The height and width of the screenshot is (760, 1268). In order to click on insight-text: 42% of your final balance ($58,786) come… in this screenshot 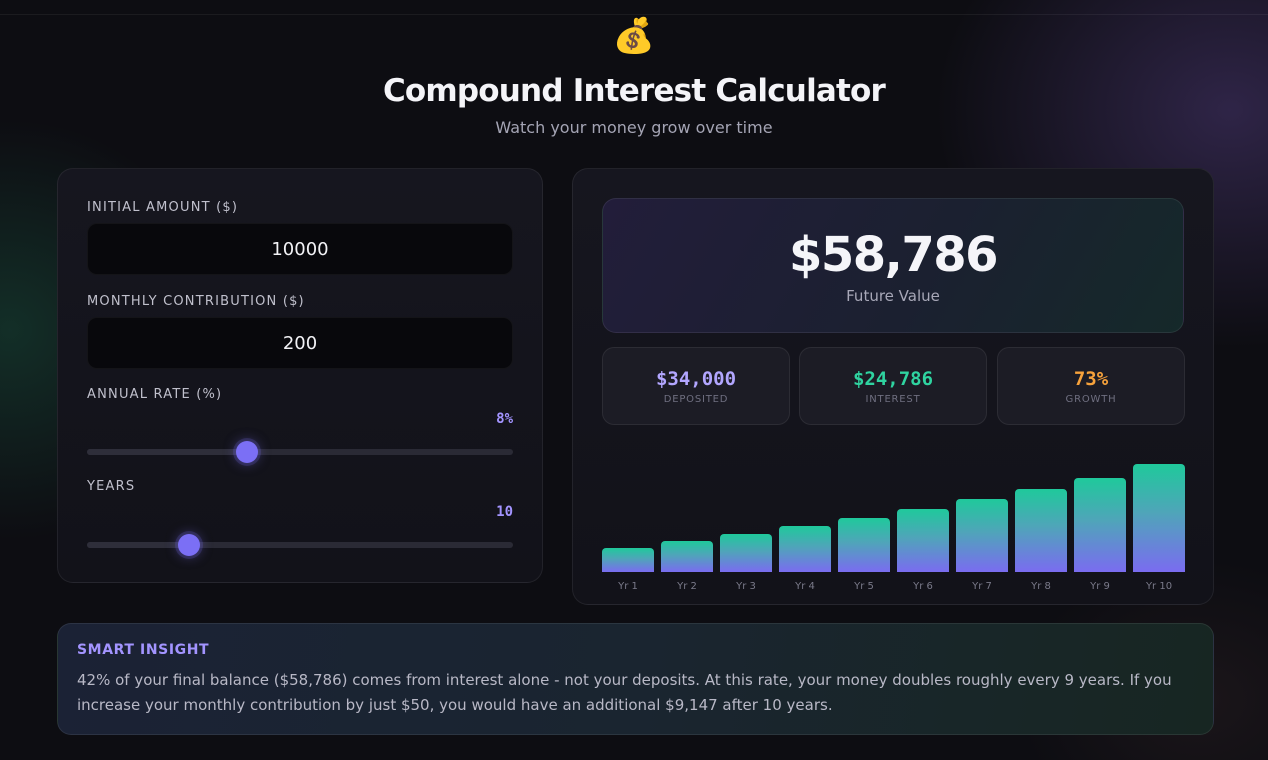, I will do `click(624, 692)`.